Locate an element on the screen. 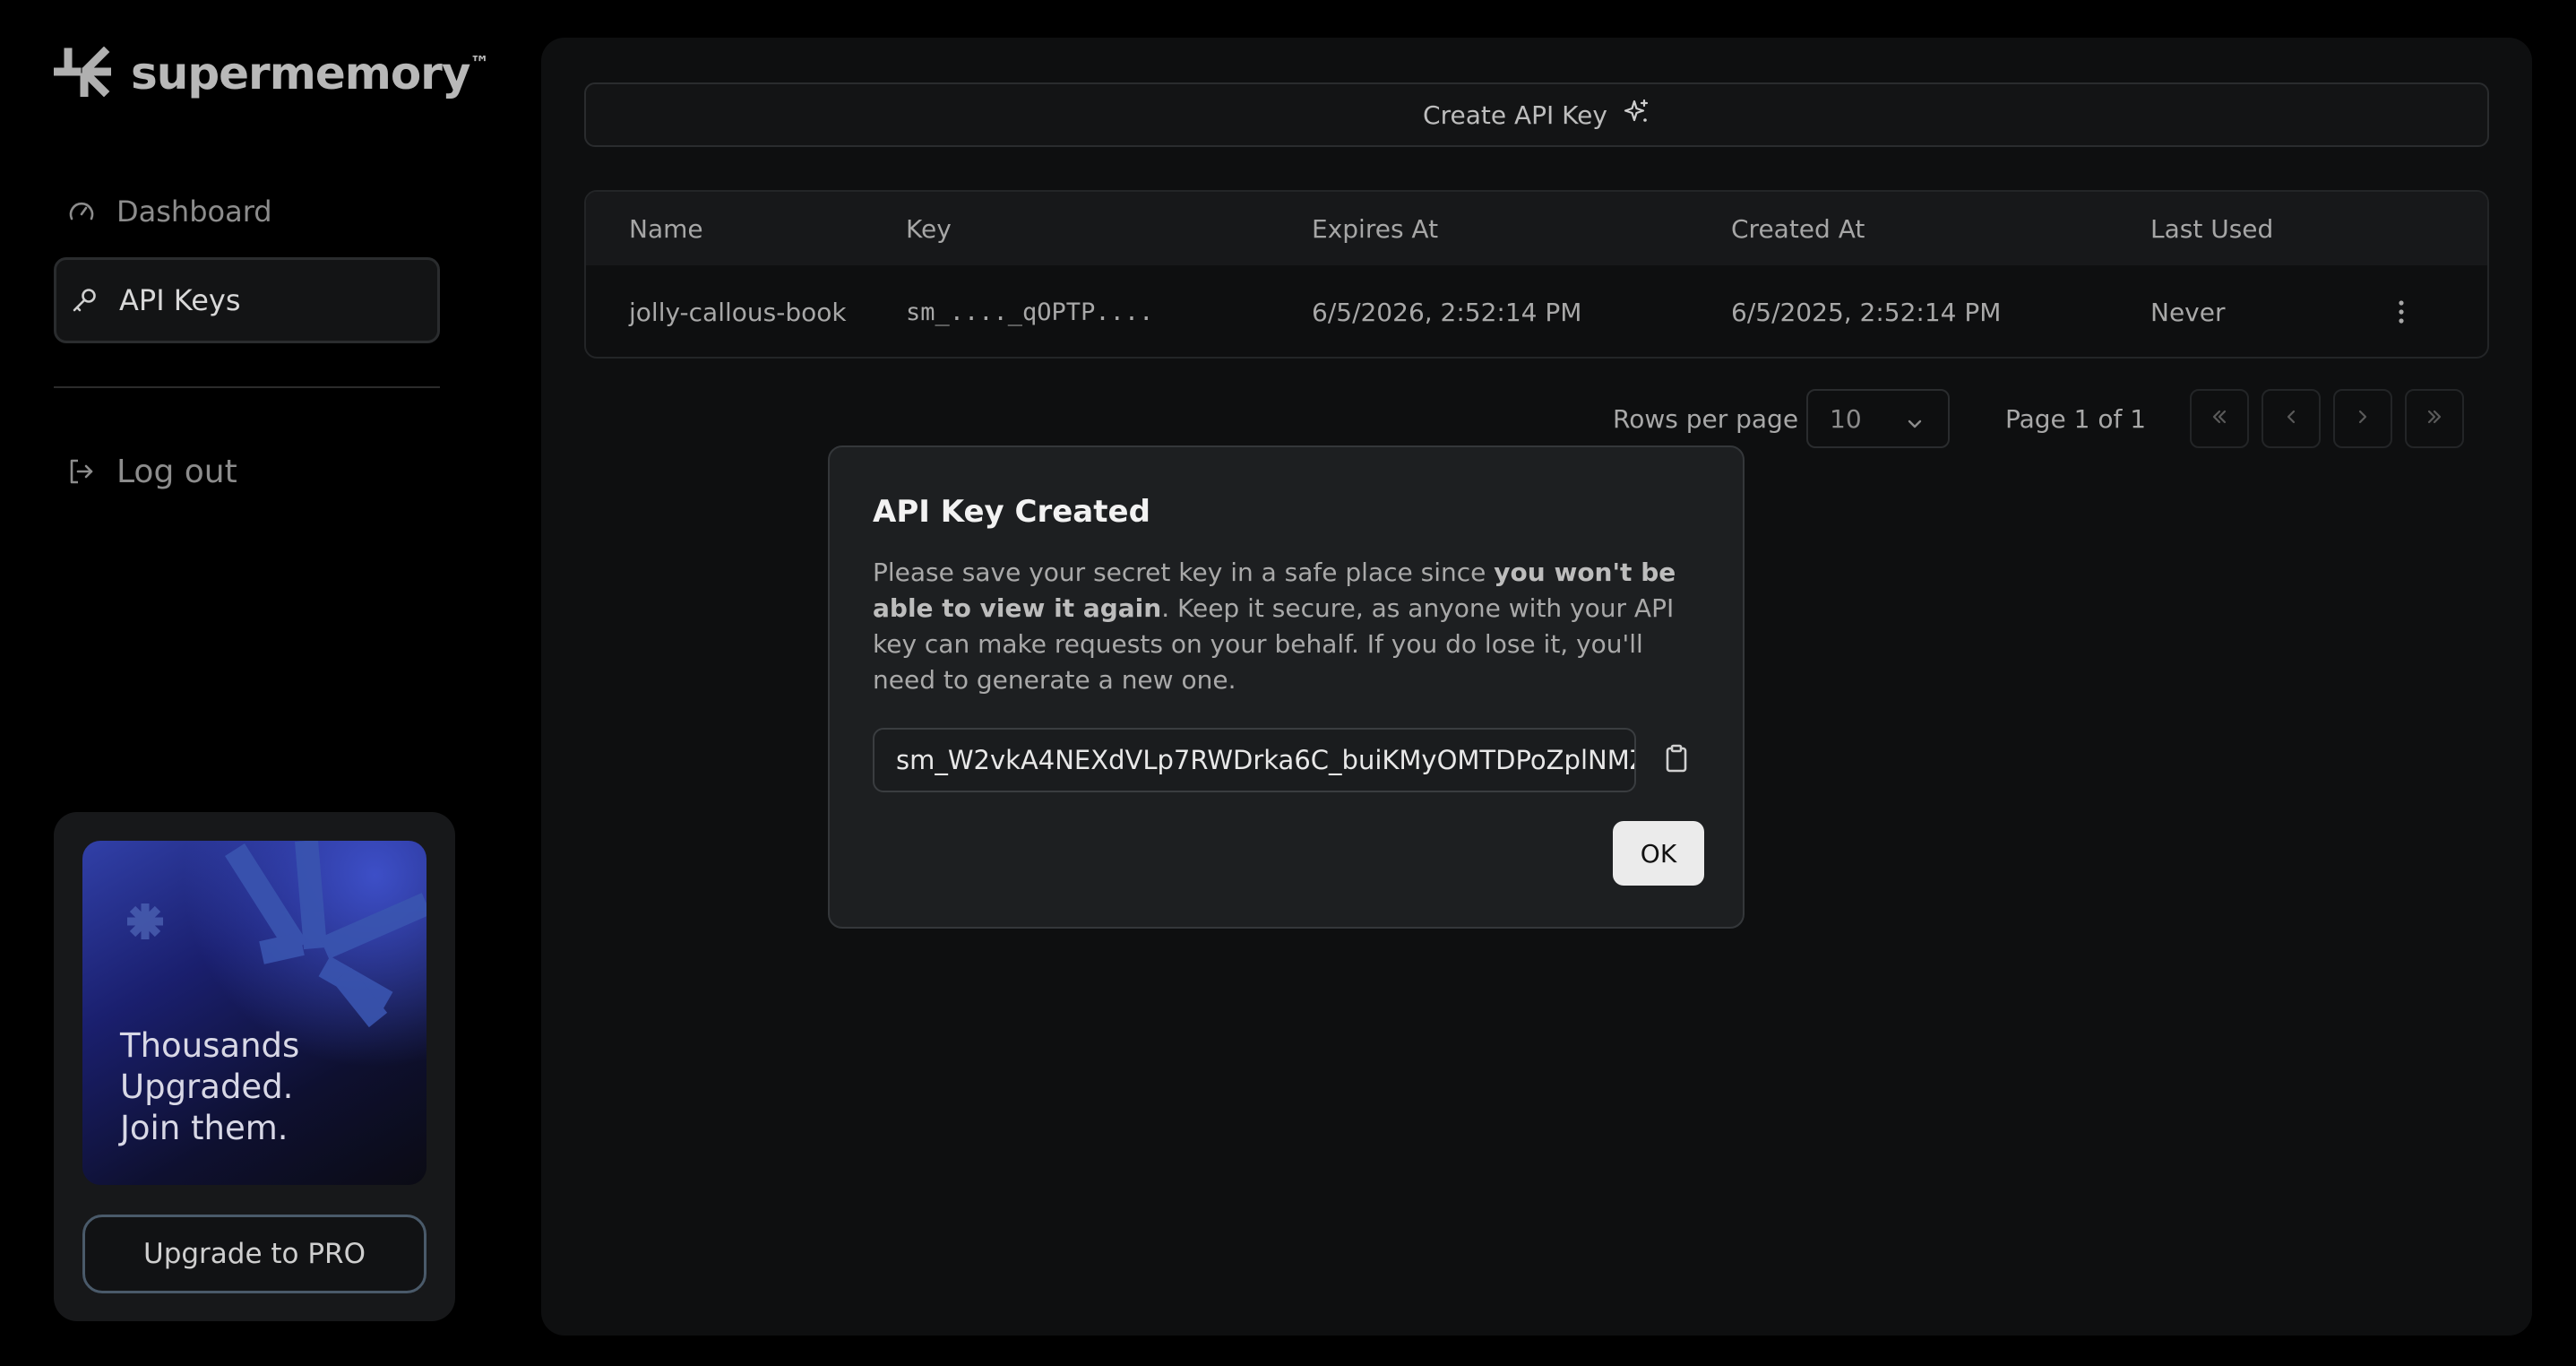 This screenshot has height=1366, width=2576. column-header-key: Key is located at coordinates (929, 229).